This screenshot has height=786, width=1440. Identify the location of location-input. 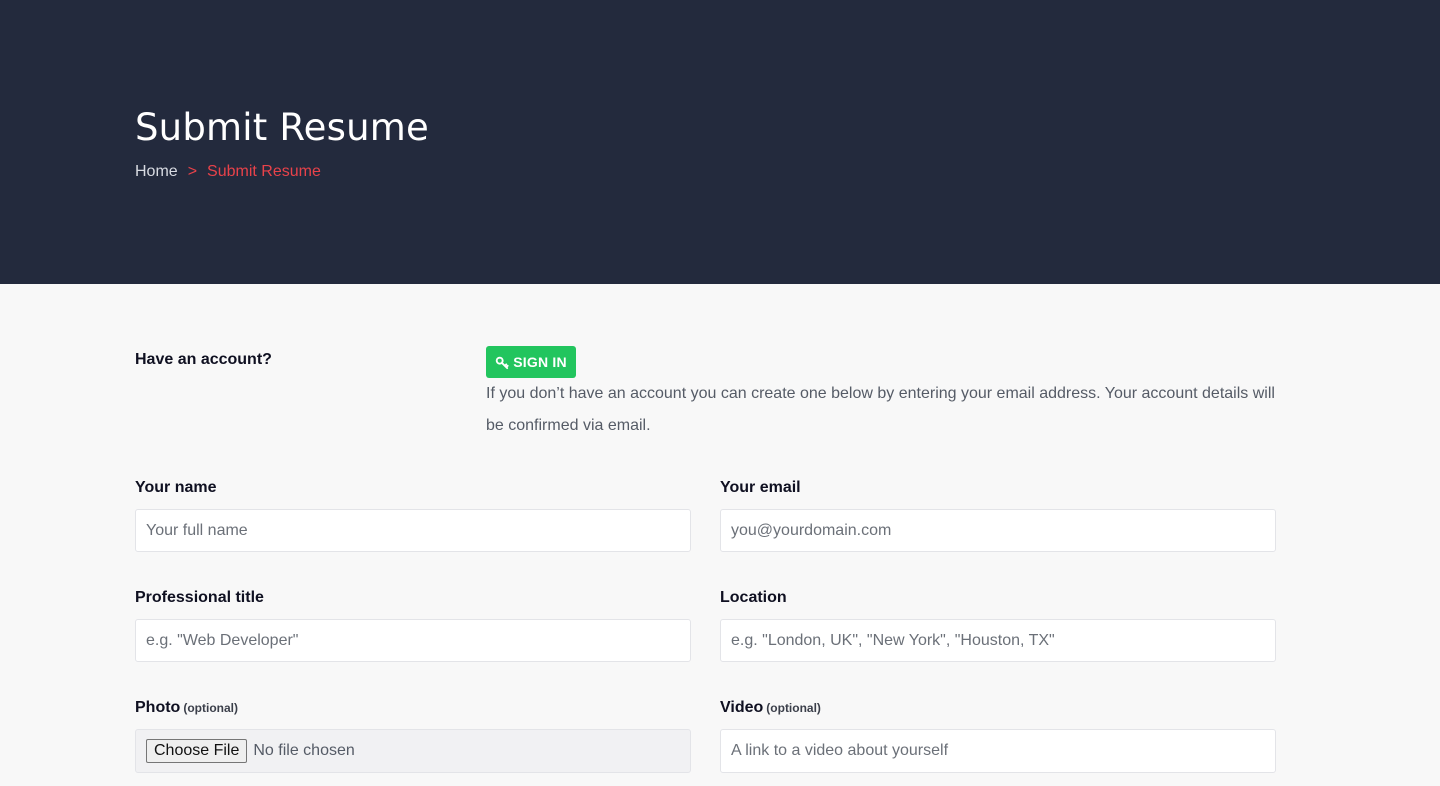
(998, 640).